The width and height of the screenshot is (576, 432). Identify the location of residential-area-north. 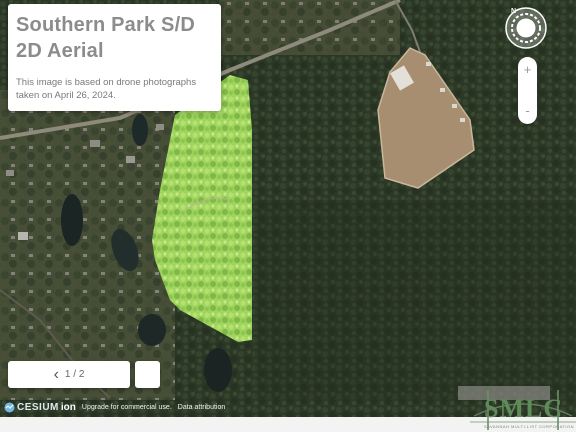
(310, 27).